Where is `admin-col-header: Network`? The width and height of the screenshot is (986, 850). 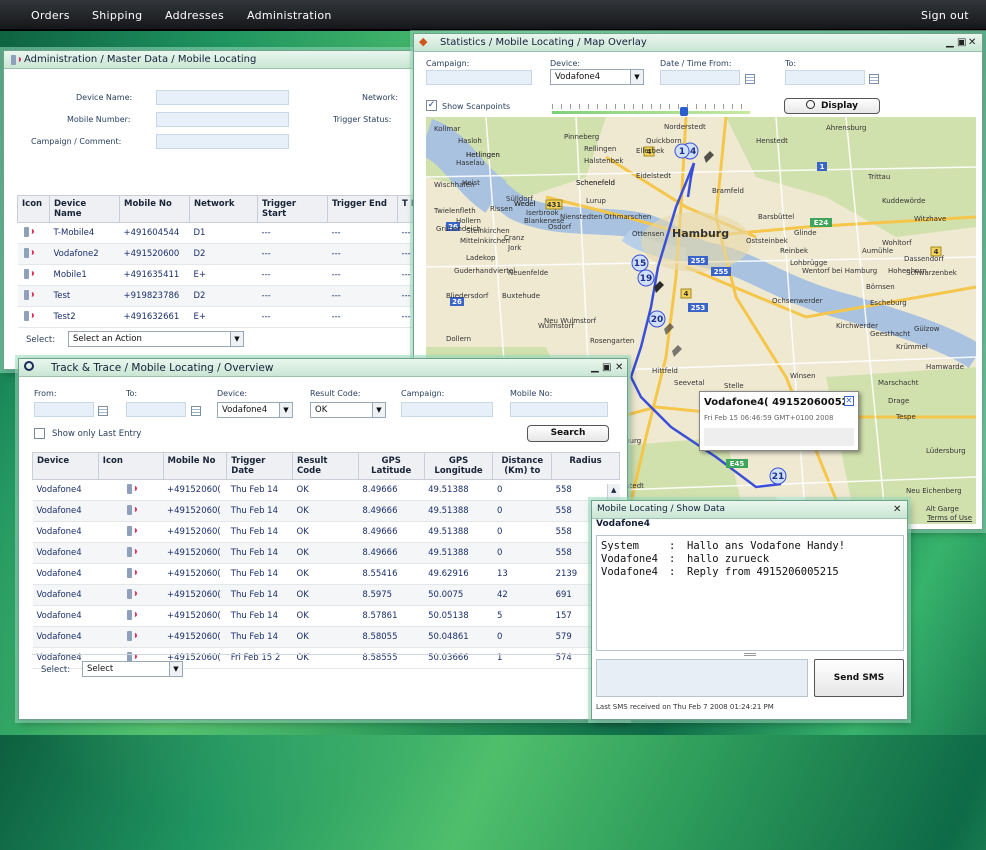 admin-col-header: Network is located at coordinates (223, 209).